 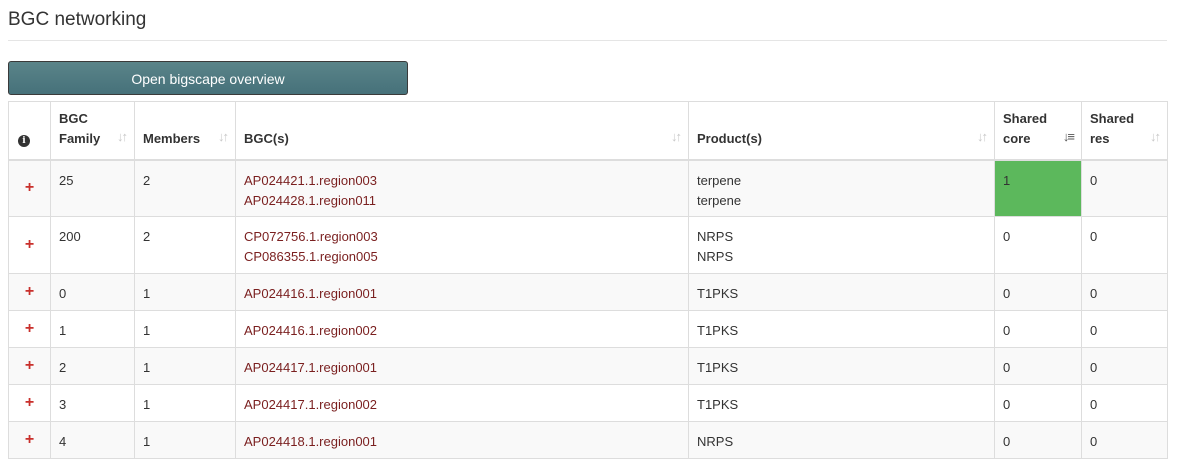 I want to click on header-shared-res-line1: Shared, so click(x=1112, y=118).